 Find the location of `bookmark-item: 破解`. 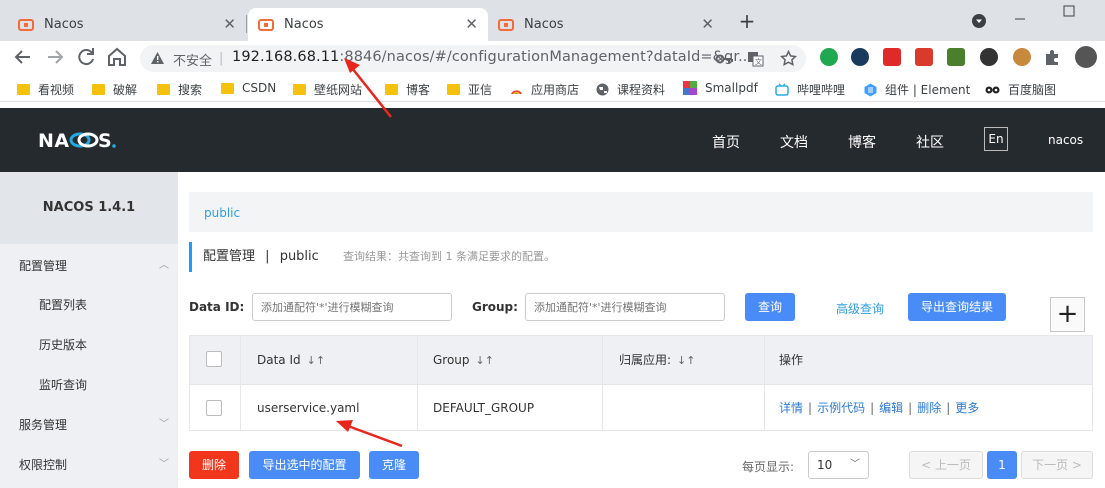

bookmark-item: 破解 is located at coordinates (114, 89).